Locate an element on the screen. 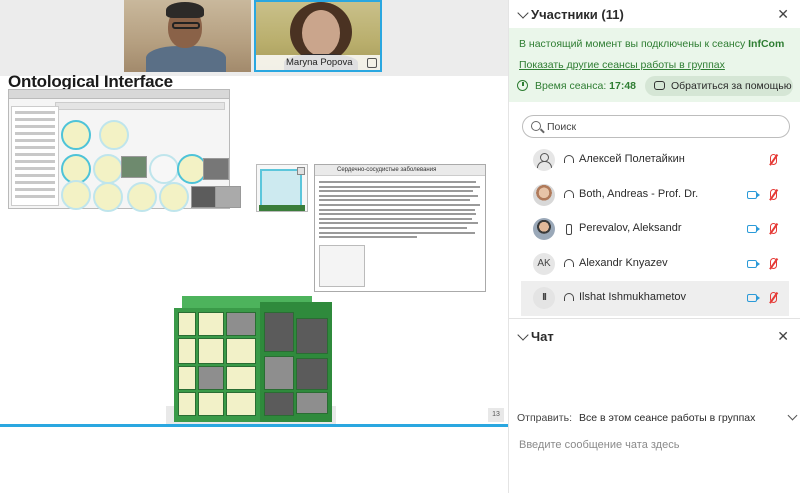 This screenshot has width=800, height=493. participant-row: AK Alexandr Knyazev is located at coordinates (655, 264).